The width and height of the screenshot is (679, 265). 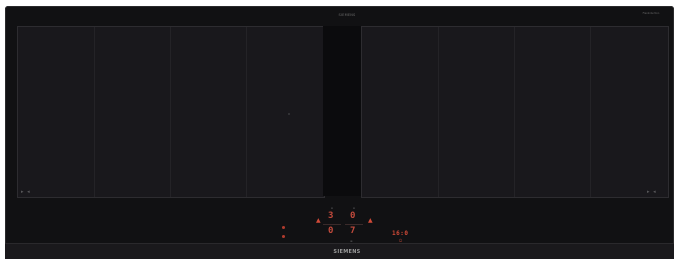 I want to click on top-brand-label: SIEMENS, so click(x=347, y=15).